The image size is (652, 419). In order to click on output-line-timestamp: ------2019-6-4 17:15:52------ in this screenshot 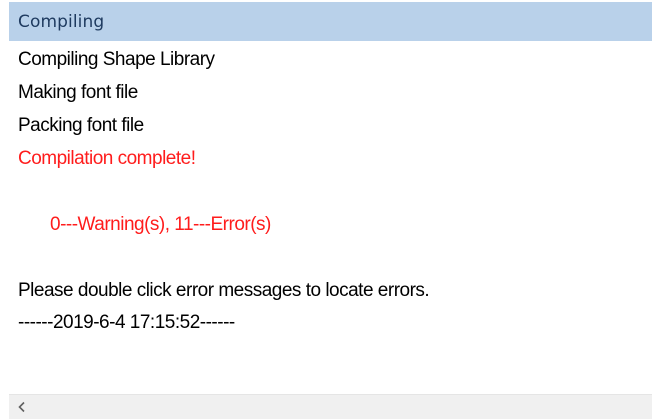, I will do `click(126, 323)`.